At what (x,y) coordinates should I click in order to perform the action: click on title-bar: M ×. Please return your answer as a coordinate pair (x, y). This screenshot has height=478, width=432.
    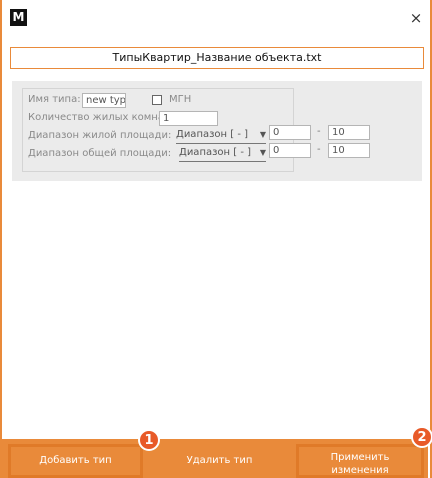
    Looking at the image, I should click on (216, 19).